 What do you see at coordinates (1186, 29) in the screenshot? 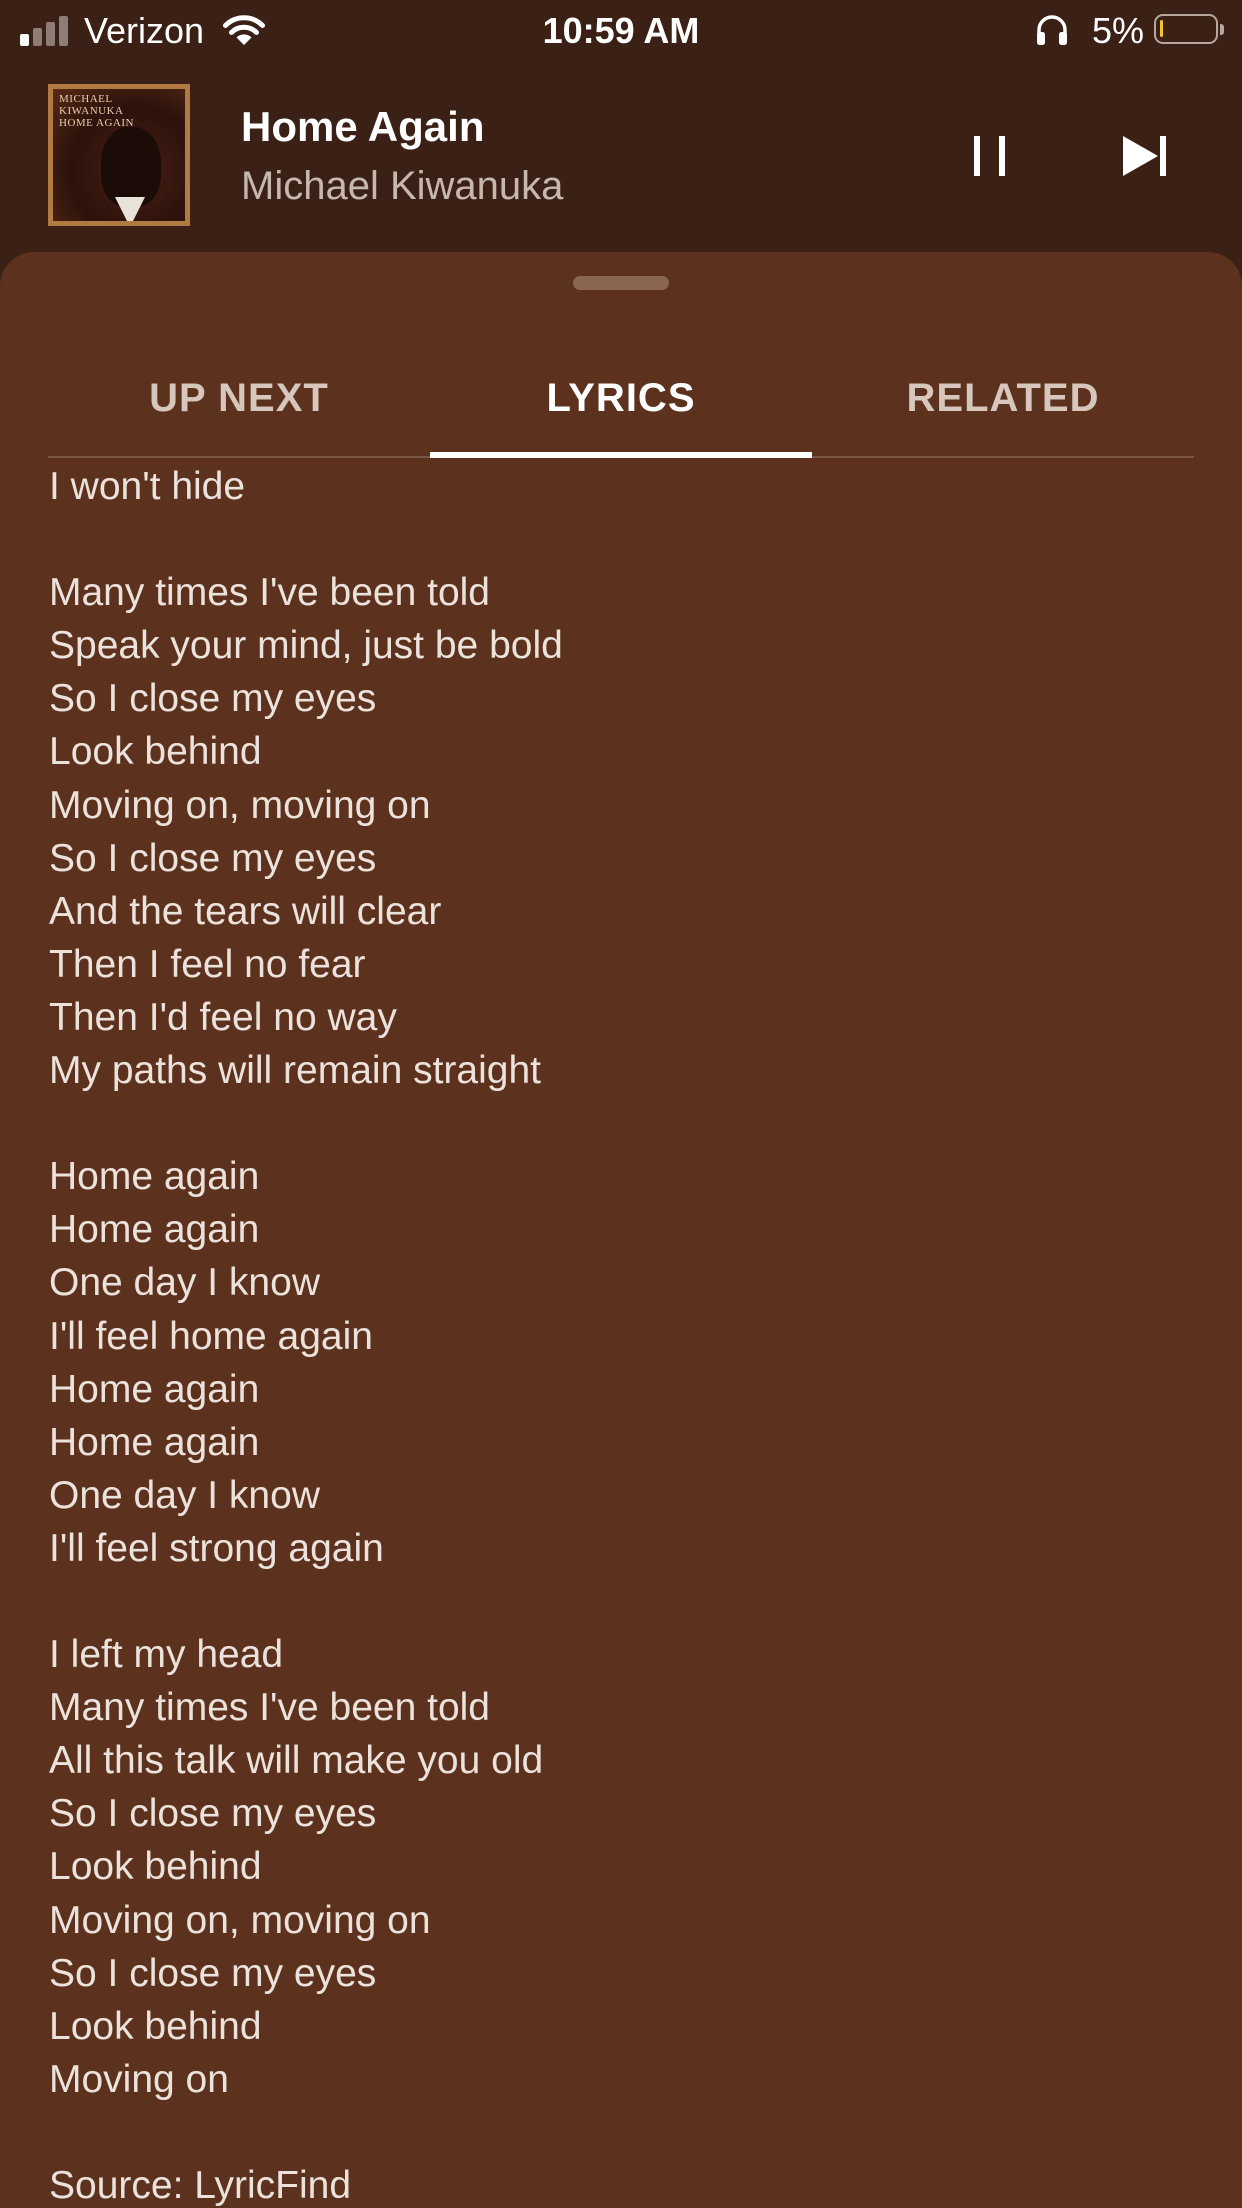
I see `battery-icon` at bounding box center [1186, 29].